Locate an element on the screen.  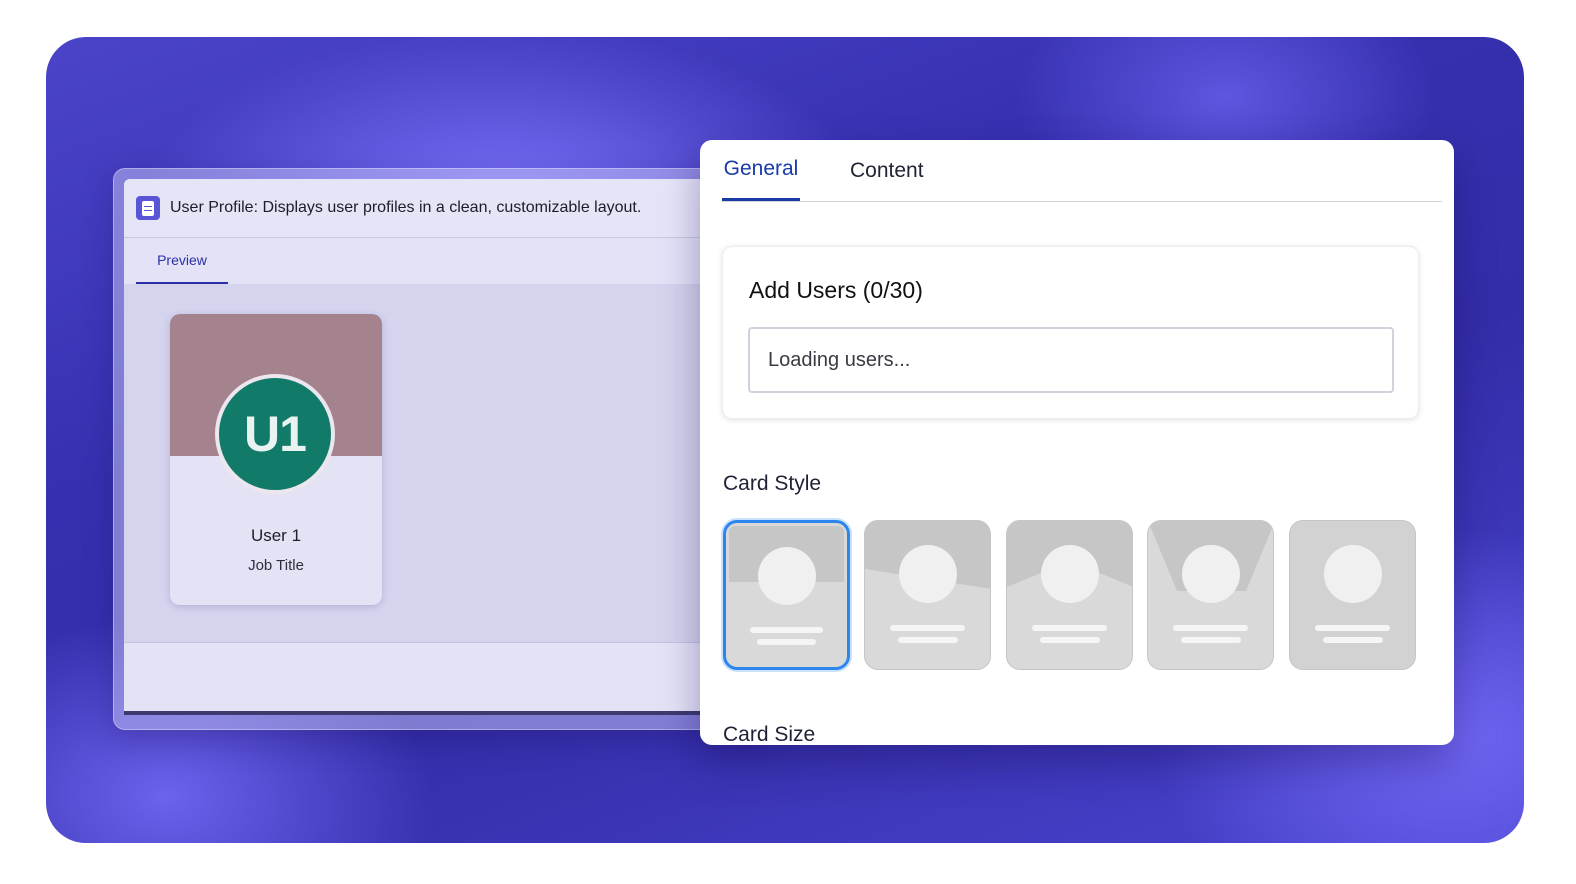
add-users-title: Add Users (0/30) is located at coordinates (836, 290).